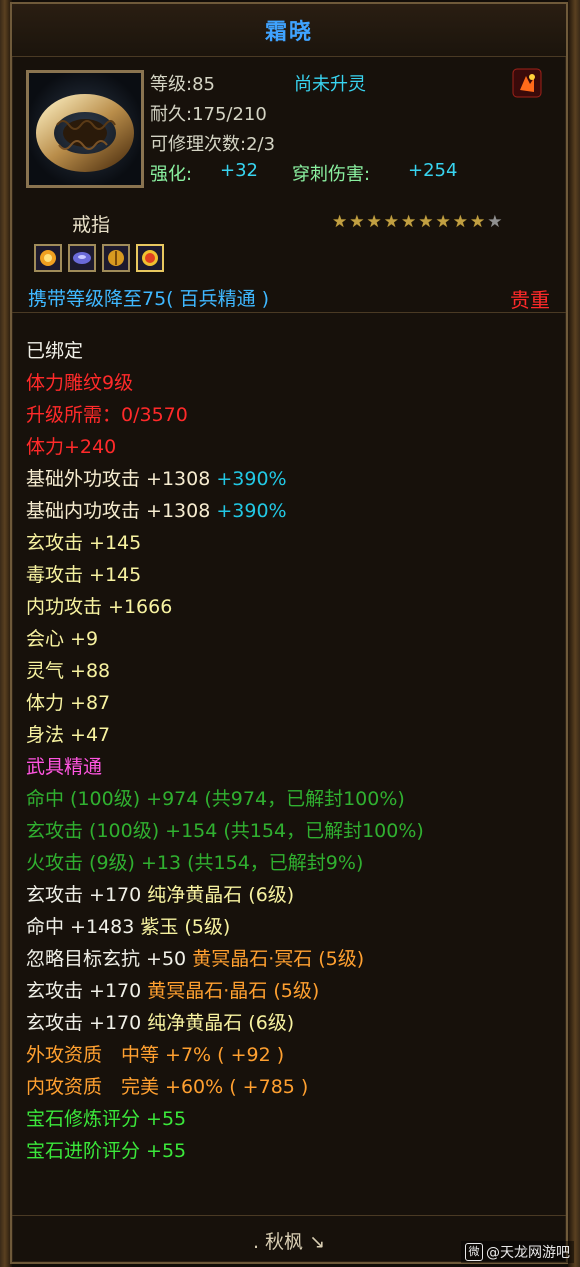  What do you see at coordinates (83, 927) in the screenshot?
I see `attr-gem-2-text: 命中 +1483` at bounding box center [83, 927].